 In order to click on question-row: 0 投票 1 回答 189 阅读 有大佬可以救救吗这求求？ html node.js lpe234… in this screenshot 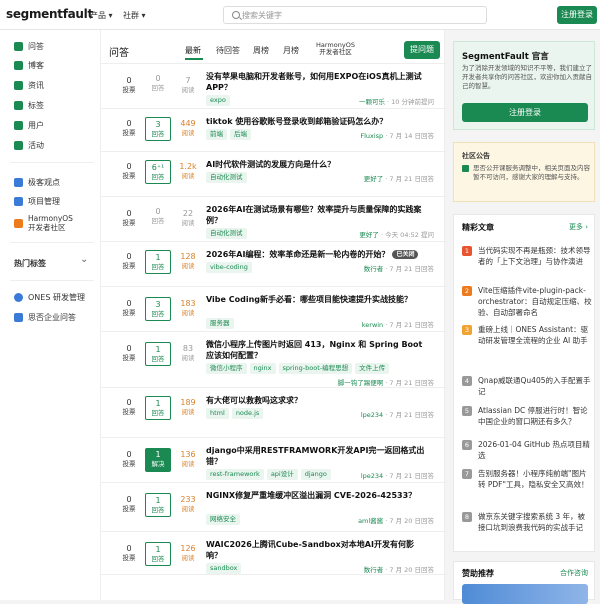, I will do `click(273, 413)`.